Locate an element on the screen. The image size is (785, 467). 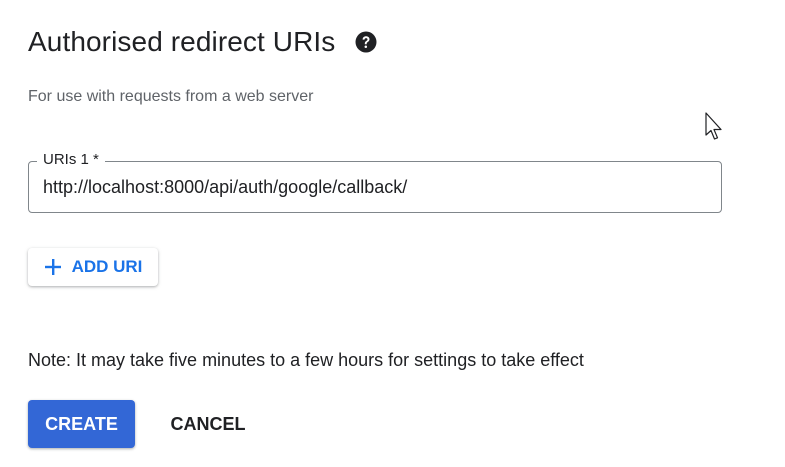
cancel-button: CANCEL is located at coordinates (208, 424).